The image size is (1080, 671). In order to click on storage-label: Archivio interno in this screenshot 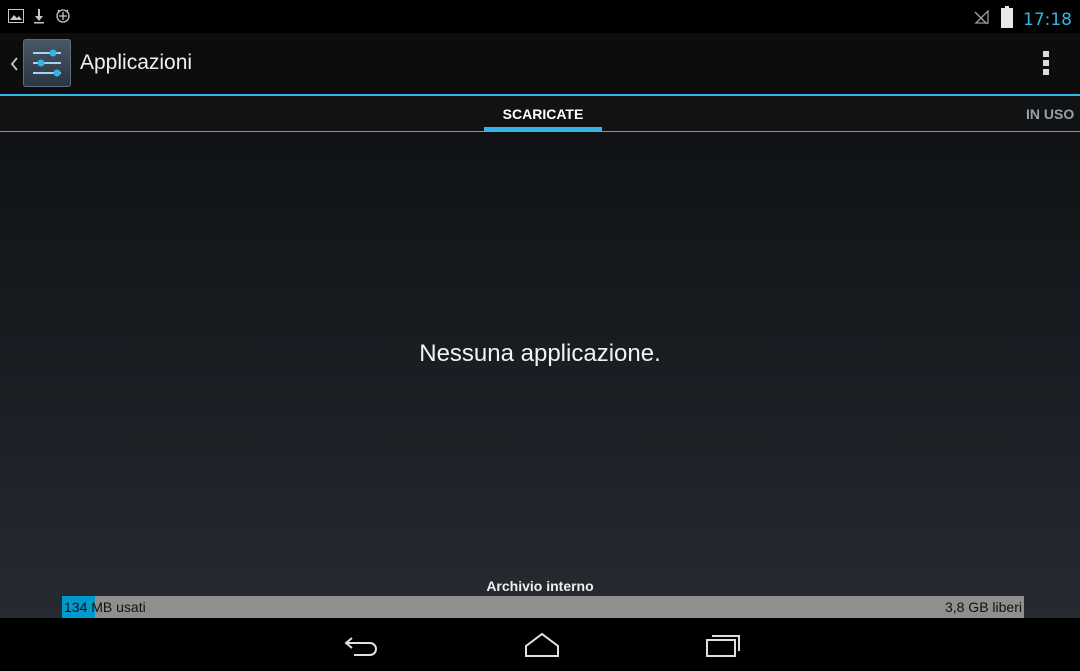, I will do `click(540, 586)`.